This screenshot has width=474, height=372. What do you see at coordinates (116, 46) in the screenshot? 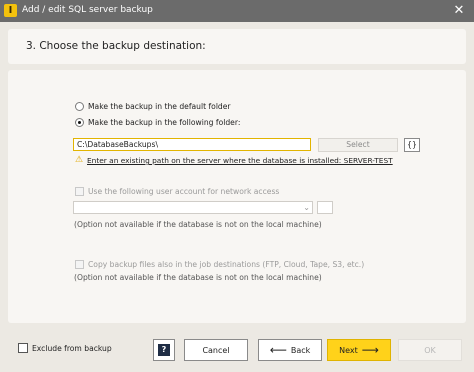
I see `step-title: 3. Choose the backup destination:` at bounding box center [116, 46].